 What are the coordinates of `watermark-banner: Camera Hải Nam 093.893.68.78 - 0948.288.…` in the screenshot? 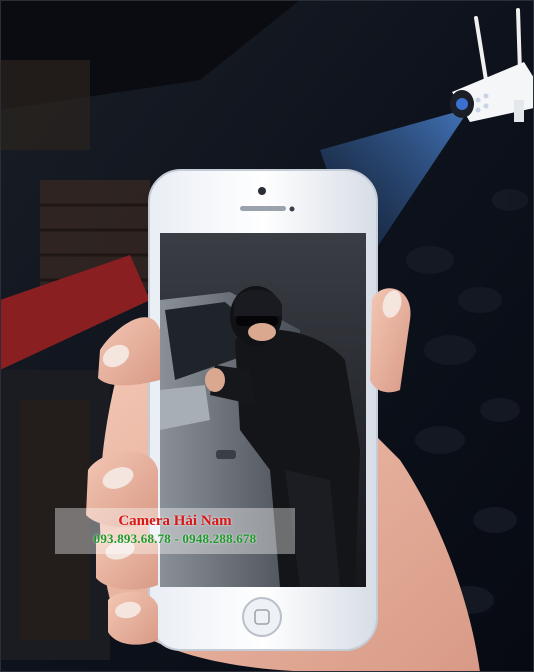 It's located at (175, 531).